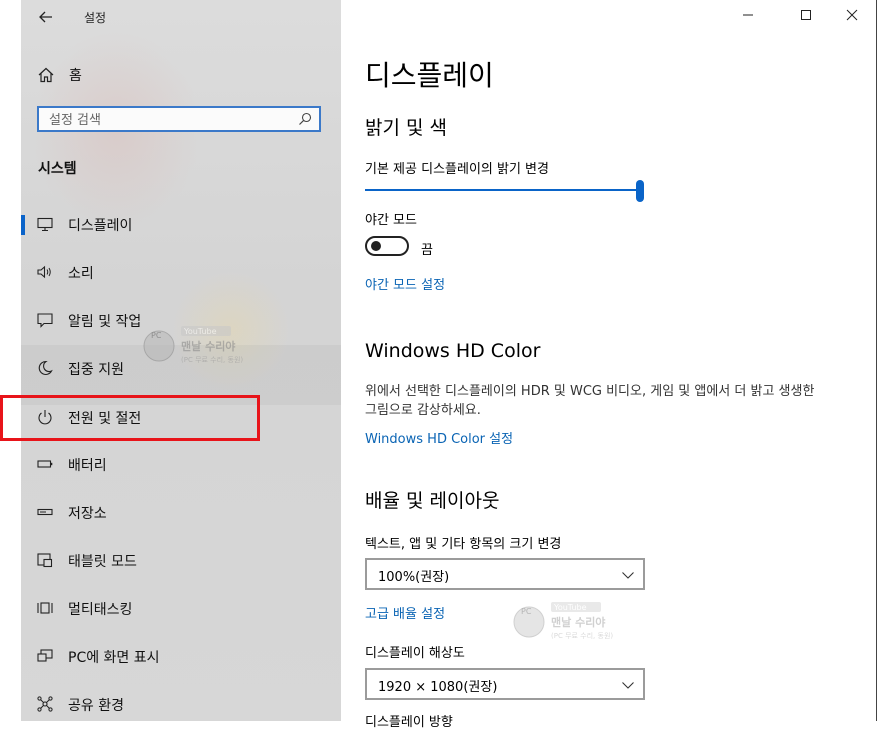  Describe the element at coordinates (57, 169) in the screenshot. I see `sidebar-section-title: 시스템` at that location.